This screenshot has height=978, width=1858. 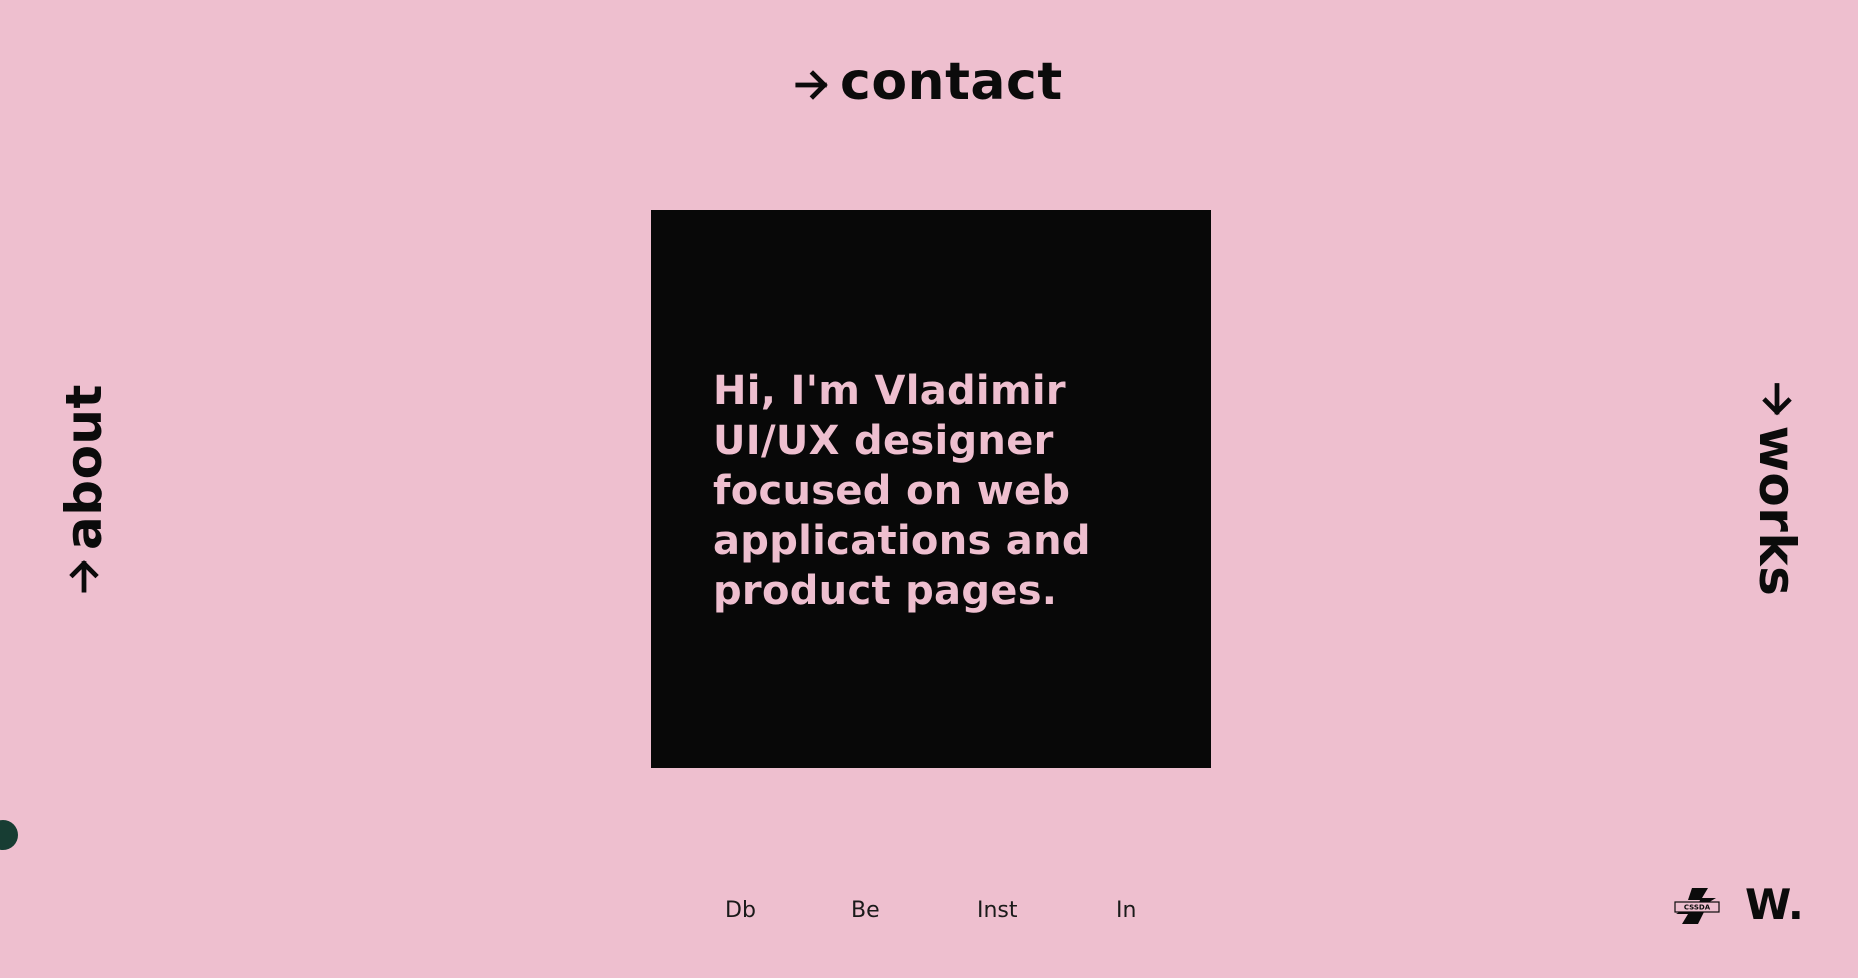 I want to click on intro-line: applications and, so click(x=902, y=541).